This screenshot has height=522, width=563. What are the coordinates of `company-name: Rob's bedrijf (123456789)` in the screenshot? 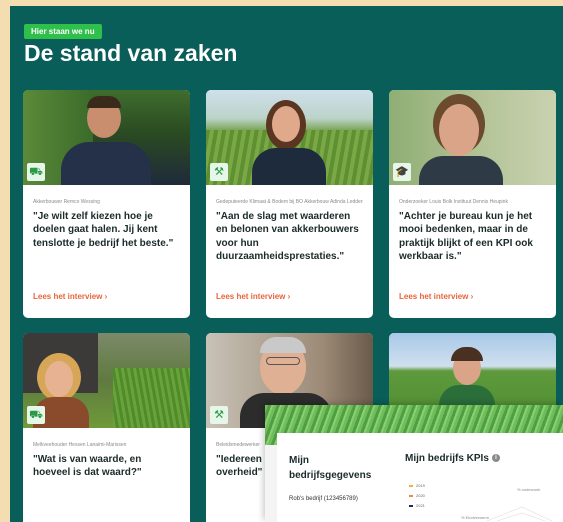 It's located at (323, 499).